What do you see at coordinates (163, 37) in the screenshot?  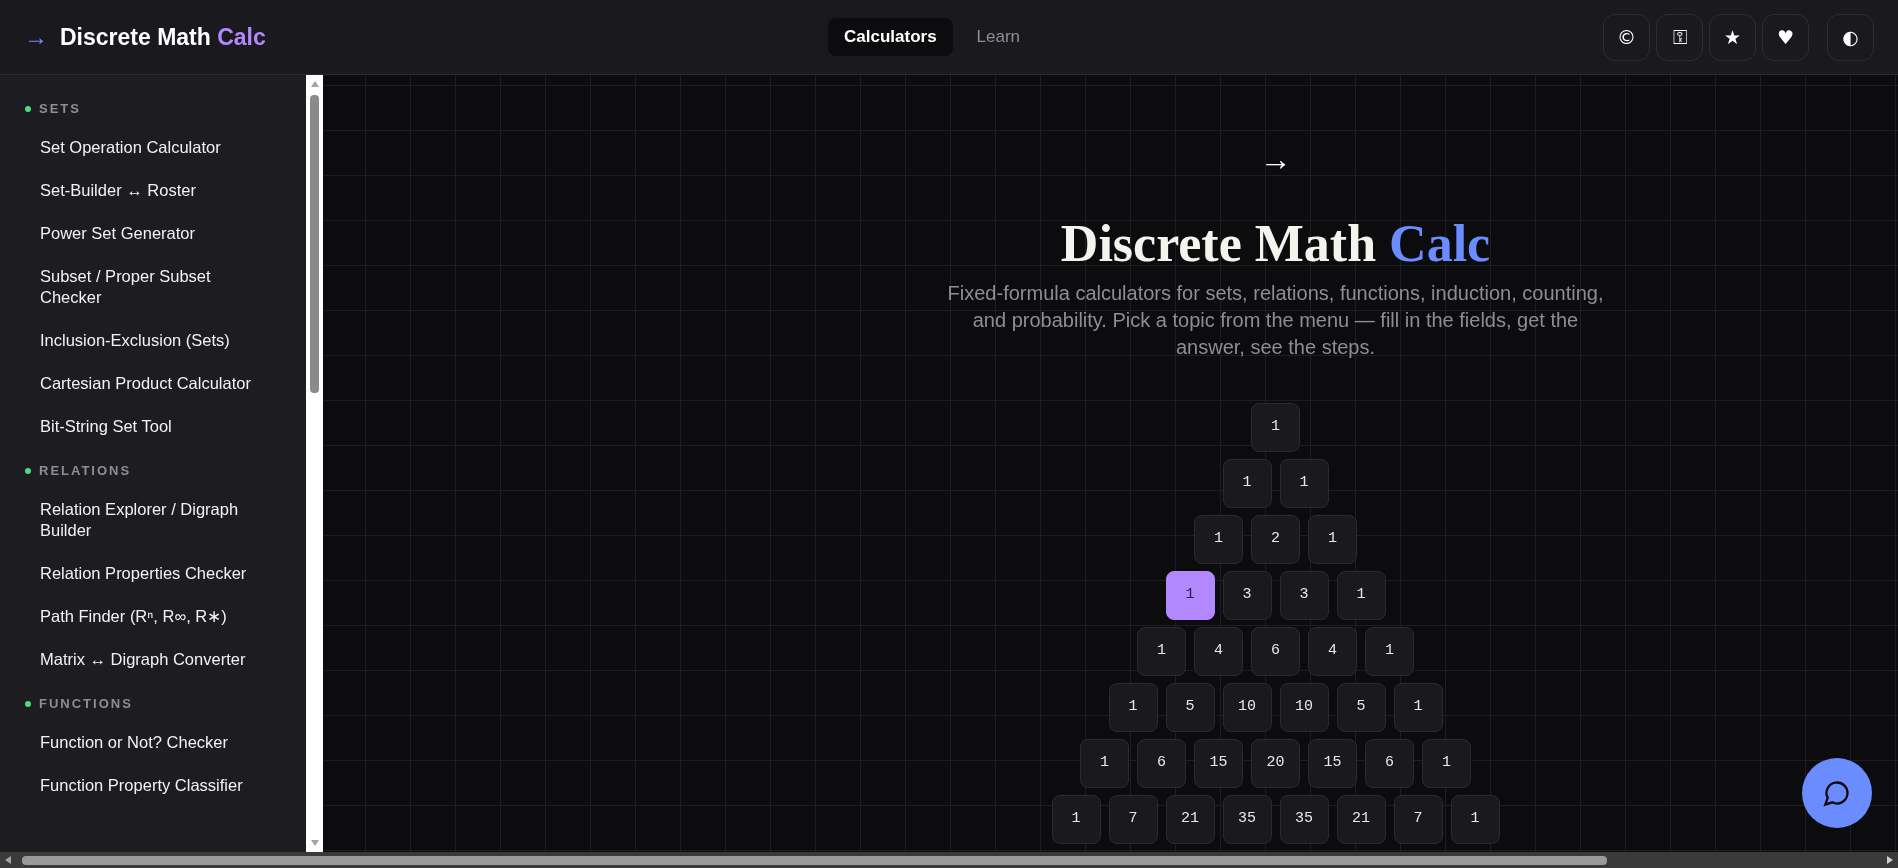 I see `app-title: Discrete Math Calc` at bounding box center [163, 37].